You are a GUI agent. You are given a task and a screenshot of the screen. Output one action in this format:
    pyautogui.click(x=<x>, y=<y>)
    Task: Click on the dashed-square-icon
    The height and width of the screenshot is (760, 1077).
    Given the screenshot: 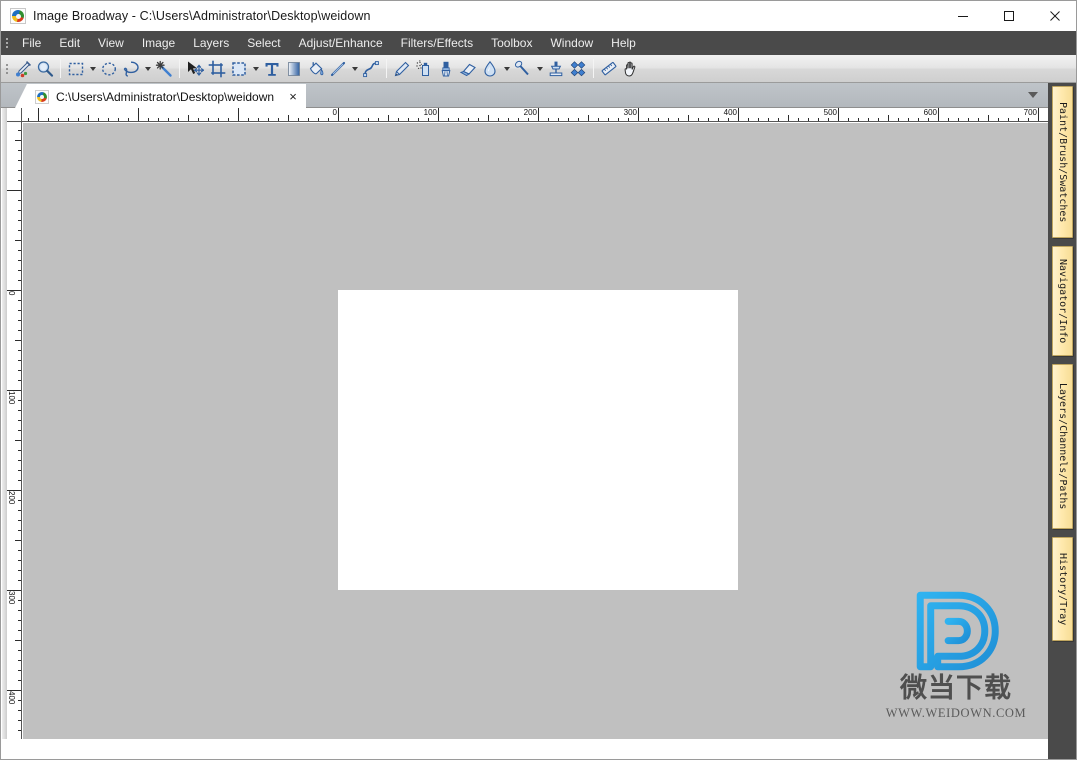 What is the action you would take?
    pyautogui.click(x=239, y=69)
    